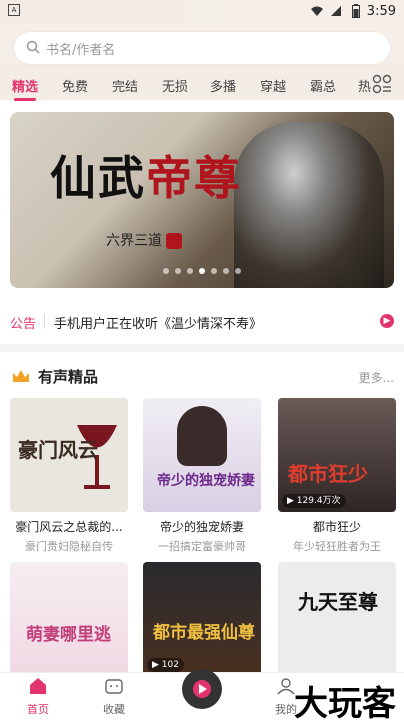 The image size is (404, 725). I want to click on profile-icon, so click(286, 686).